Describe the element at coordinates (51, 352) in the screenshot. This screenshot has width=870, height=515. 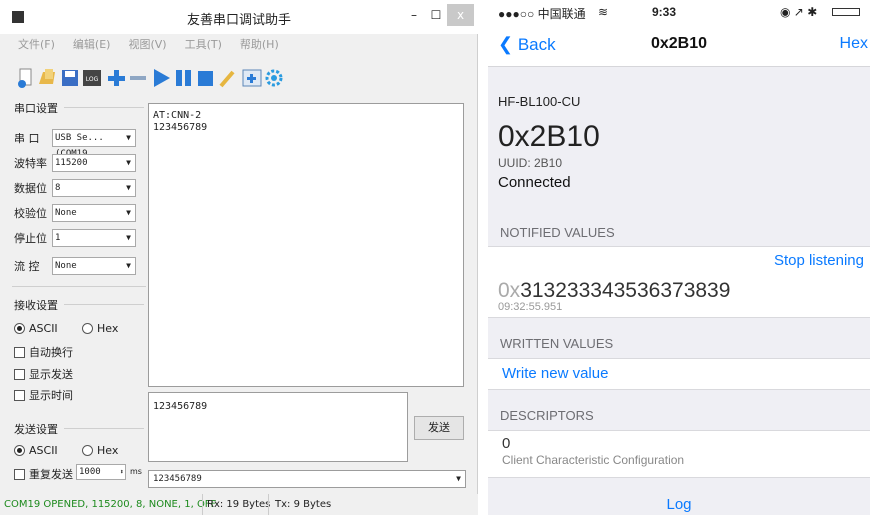
I see `auto-wrap-label: 自动换行` at that location.